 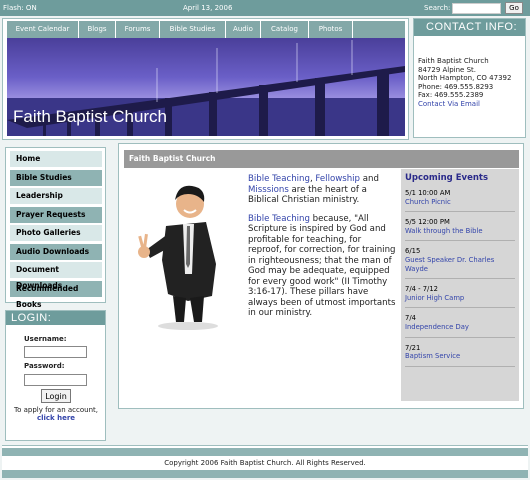 What do you see at coordinates (465, 78) in the screenshot?
I see `contact-city: North Hampton, CO 47392` at bounding box center [465, 78].